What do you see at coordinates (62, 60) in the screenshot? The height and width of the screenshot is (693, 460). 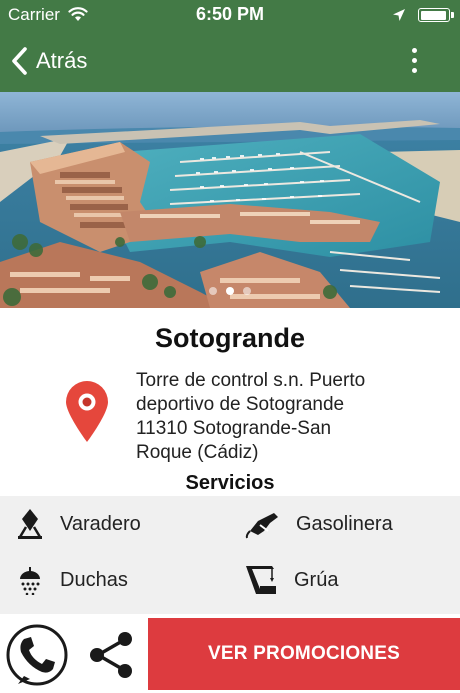 I see `back-label: Atrás` at bounding box center [62, 60].